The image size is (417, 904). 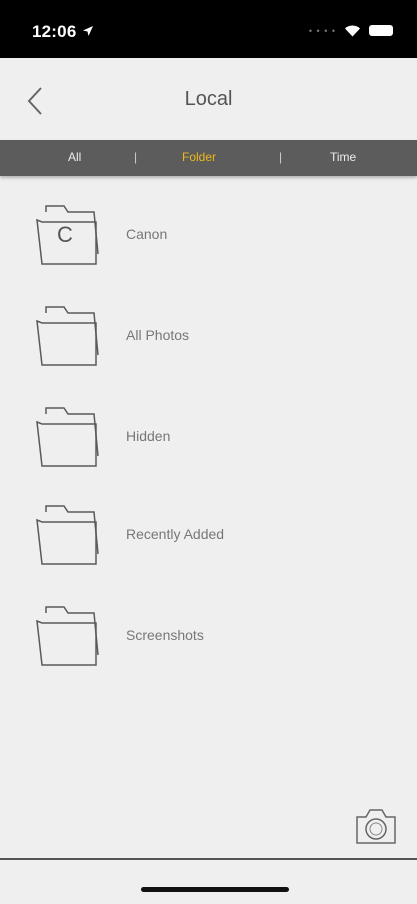 I want to click on signal-icon: • • • •, so click(x=322, y=30).